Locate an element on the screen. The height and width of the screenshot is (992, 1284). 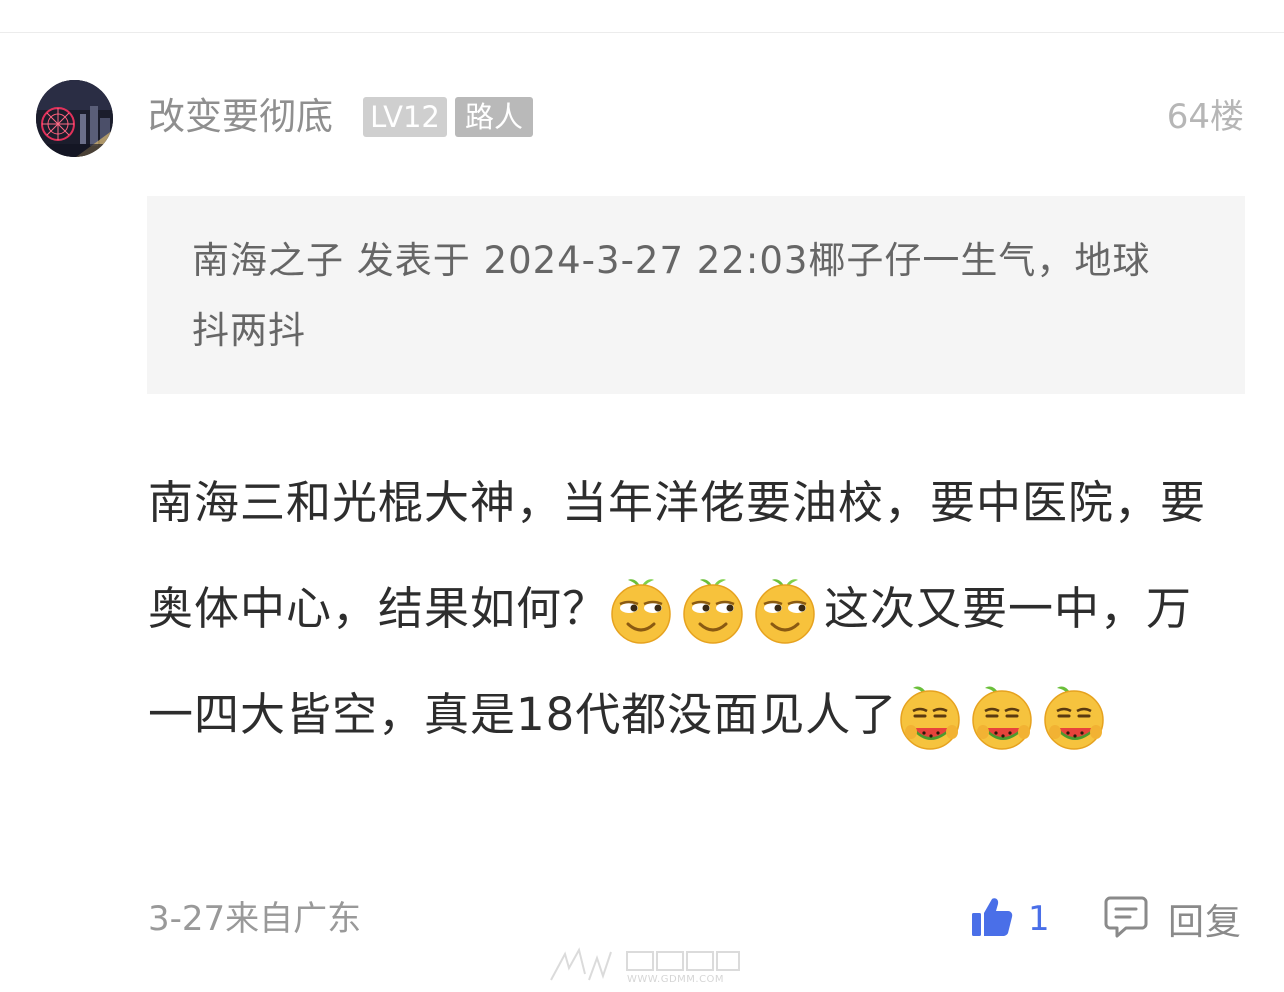
comment-icon is located at coordinates (1126, 919).